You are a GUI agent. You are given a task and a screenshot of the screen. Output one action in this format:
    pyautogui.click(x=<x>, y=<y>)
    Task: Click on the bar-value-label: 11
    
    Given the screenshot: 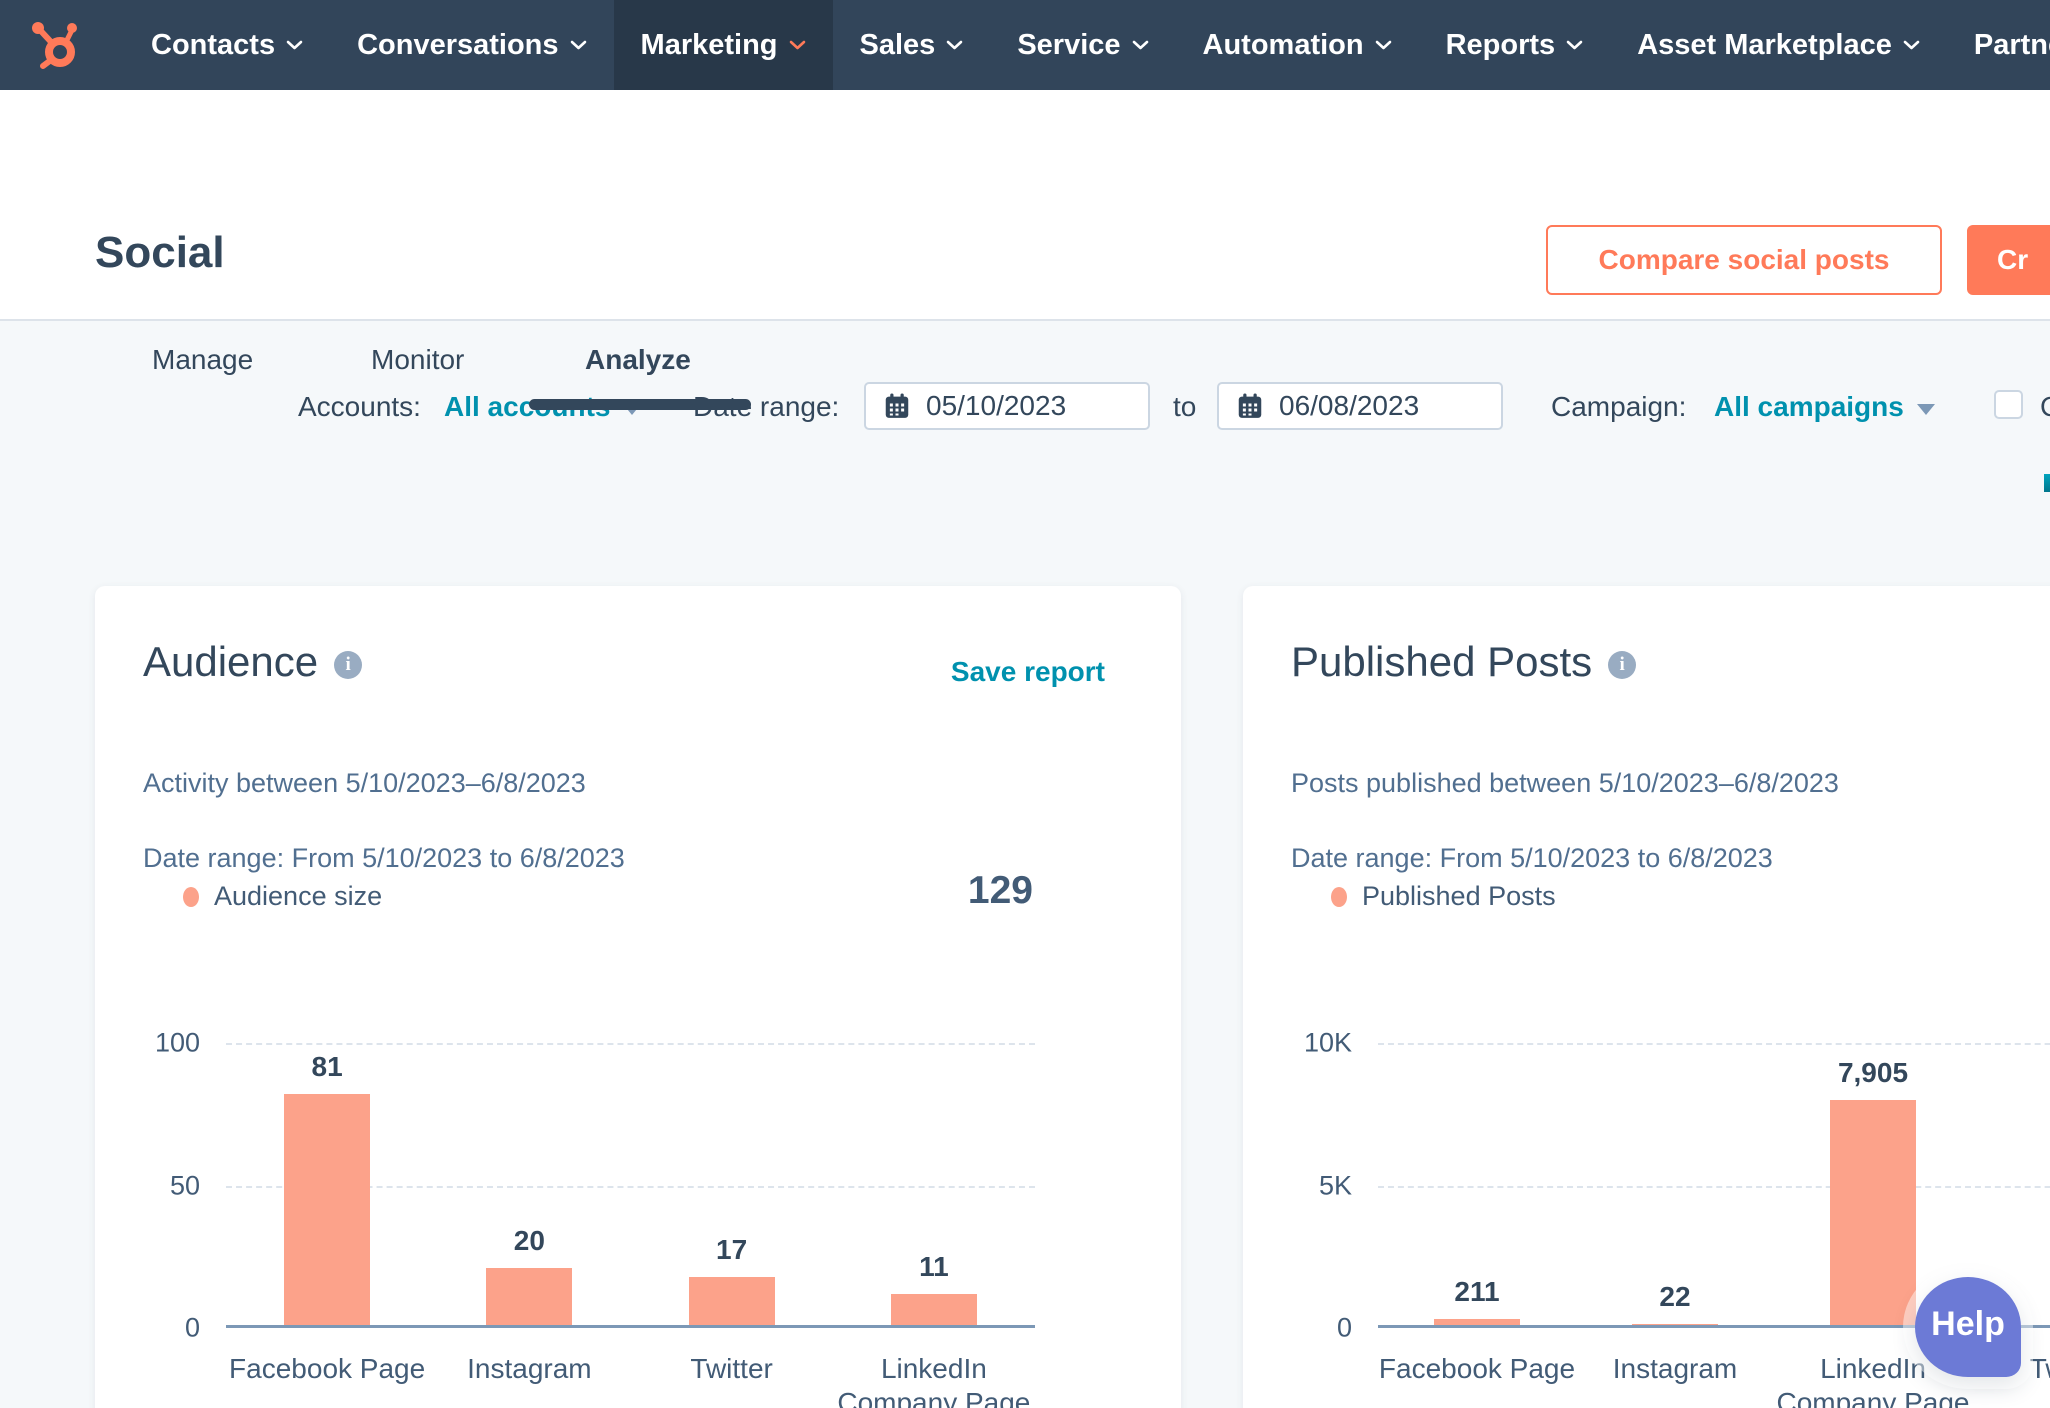 What is the action you would take?
    pyautogui.click(x=934, y=1266)
    